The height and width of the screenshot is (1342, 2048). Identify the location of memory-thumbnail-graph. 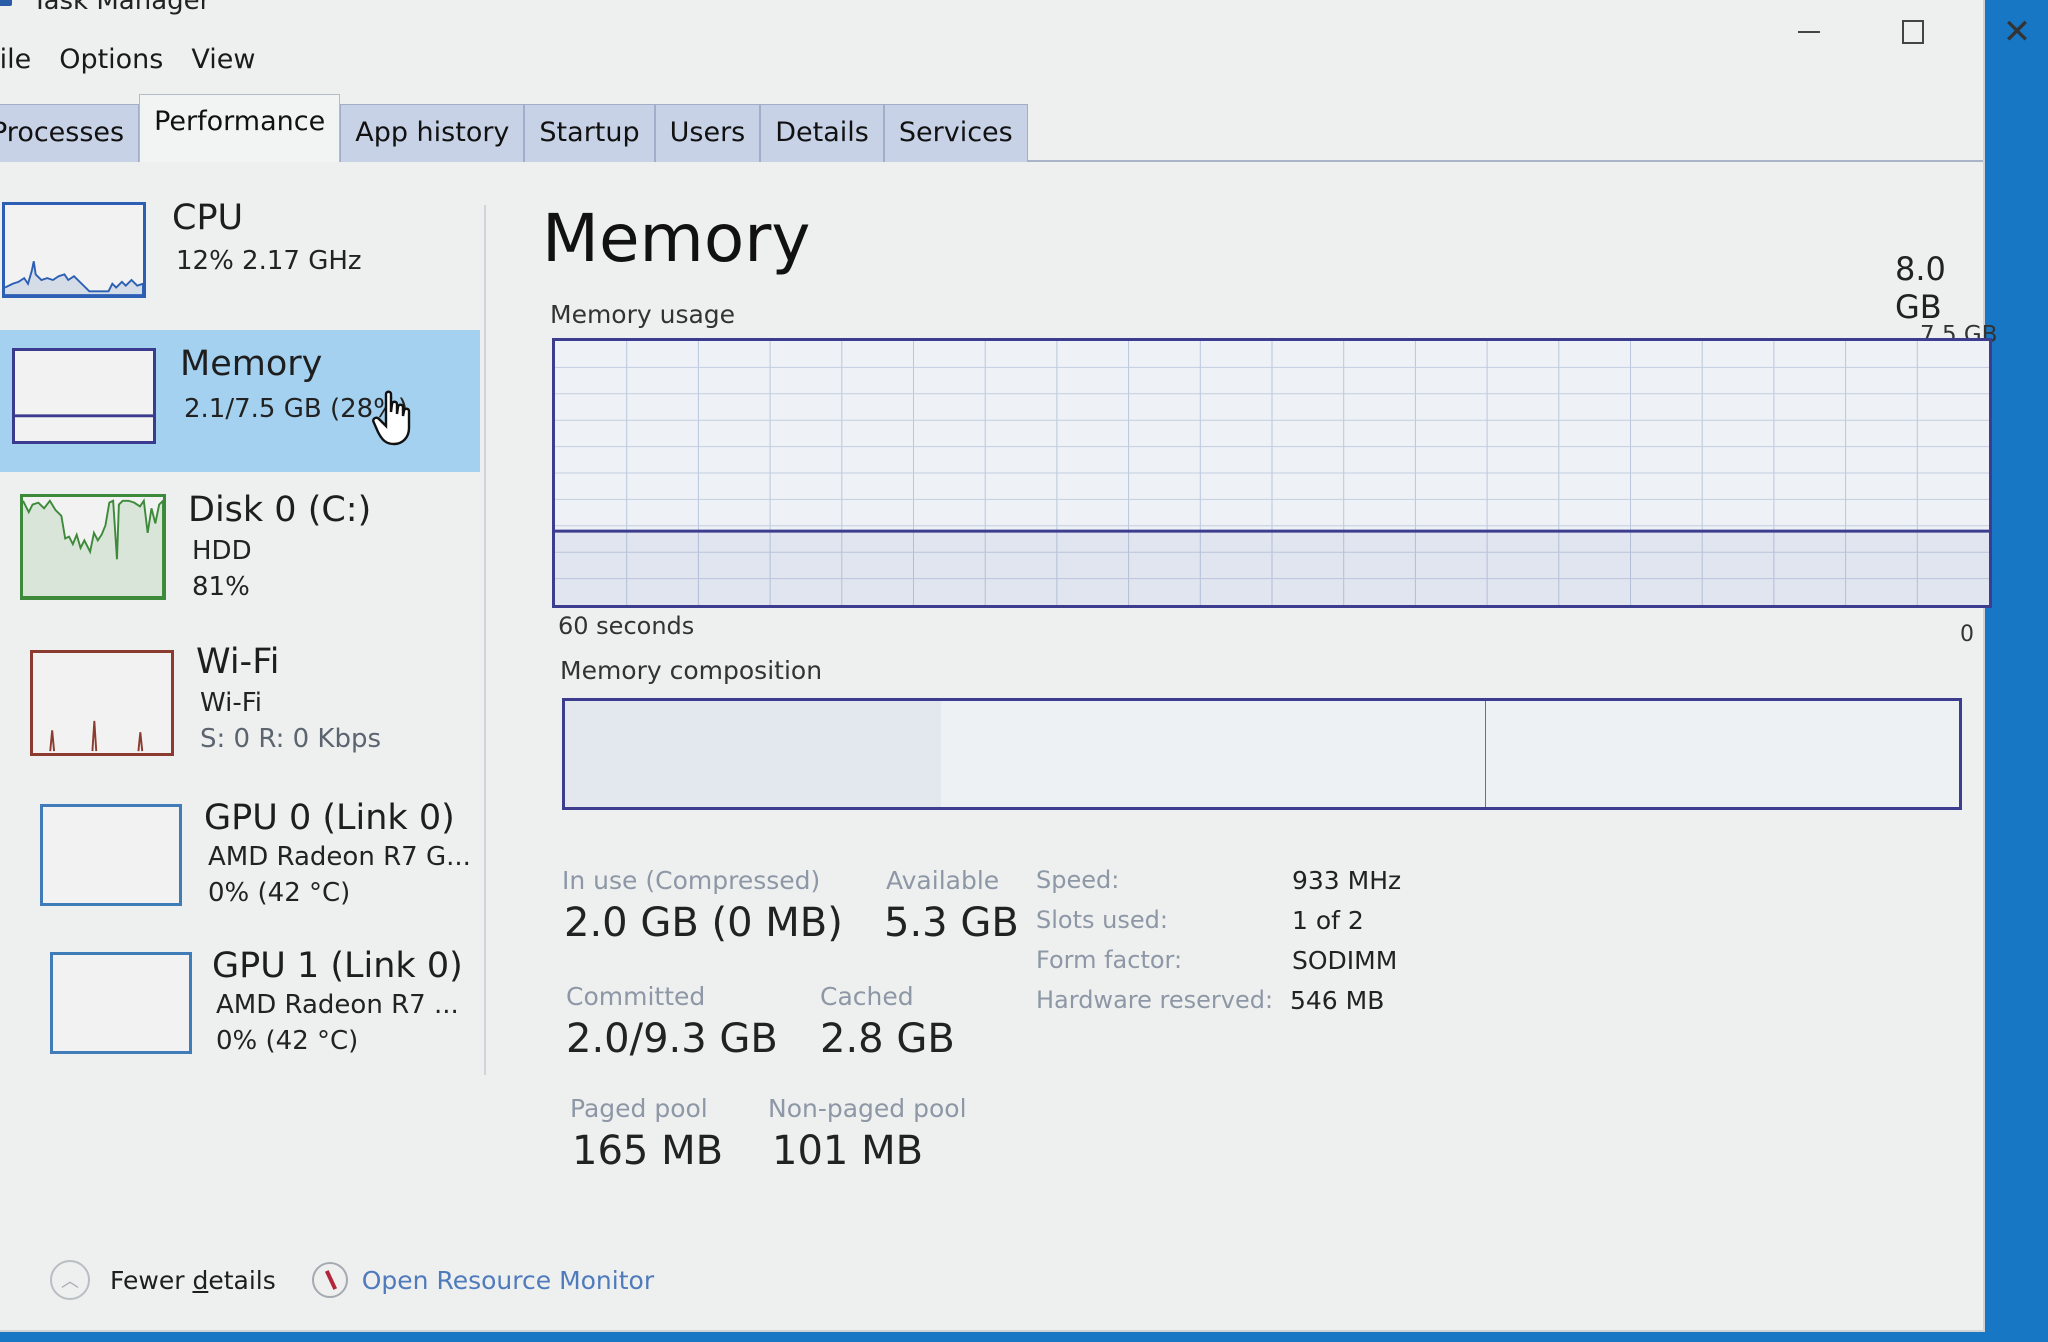
(84, 396).